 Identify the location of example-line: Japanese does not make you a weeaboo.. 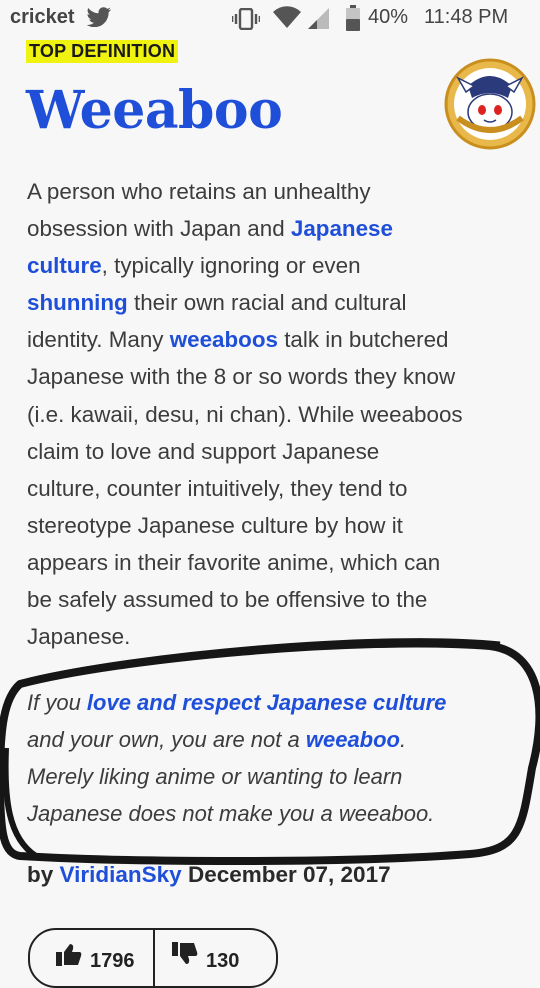
(267, 813).